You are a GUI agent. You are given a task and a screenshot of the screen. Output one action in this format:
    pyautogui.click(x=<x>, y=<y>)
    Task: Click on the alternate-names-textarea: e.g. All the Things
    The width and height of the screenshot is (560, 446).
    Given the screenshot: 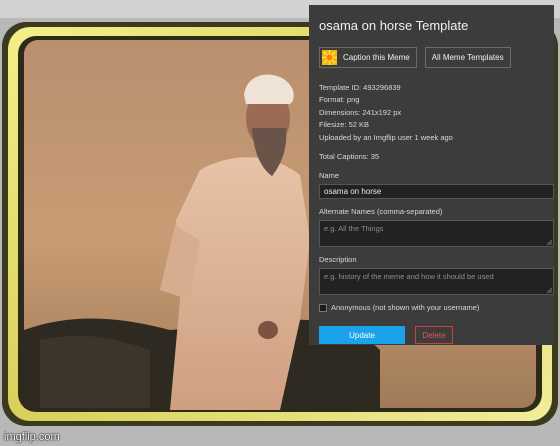 What is the action you would take?
    pyautogui.click(x=436, y=234)
    